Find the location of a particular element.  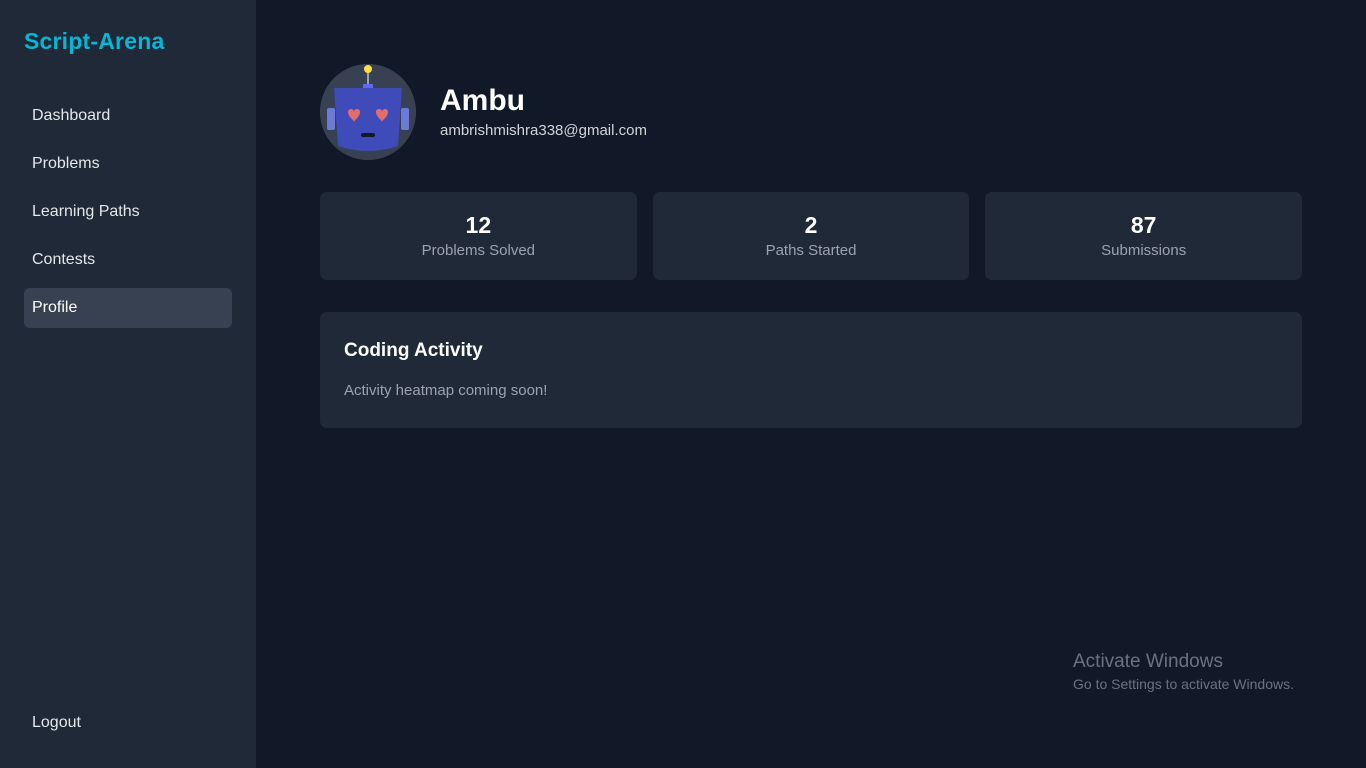

sidebar-item-learning-paths: Learning Paths is located at coordinates (128, 212).